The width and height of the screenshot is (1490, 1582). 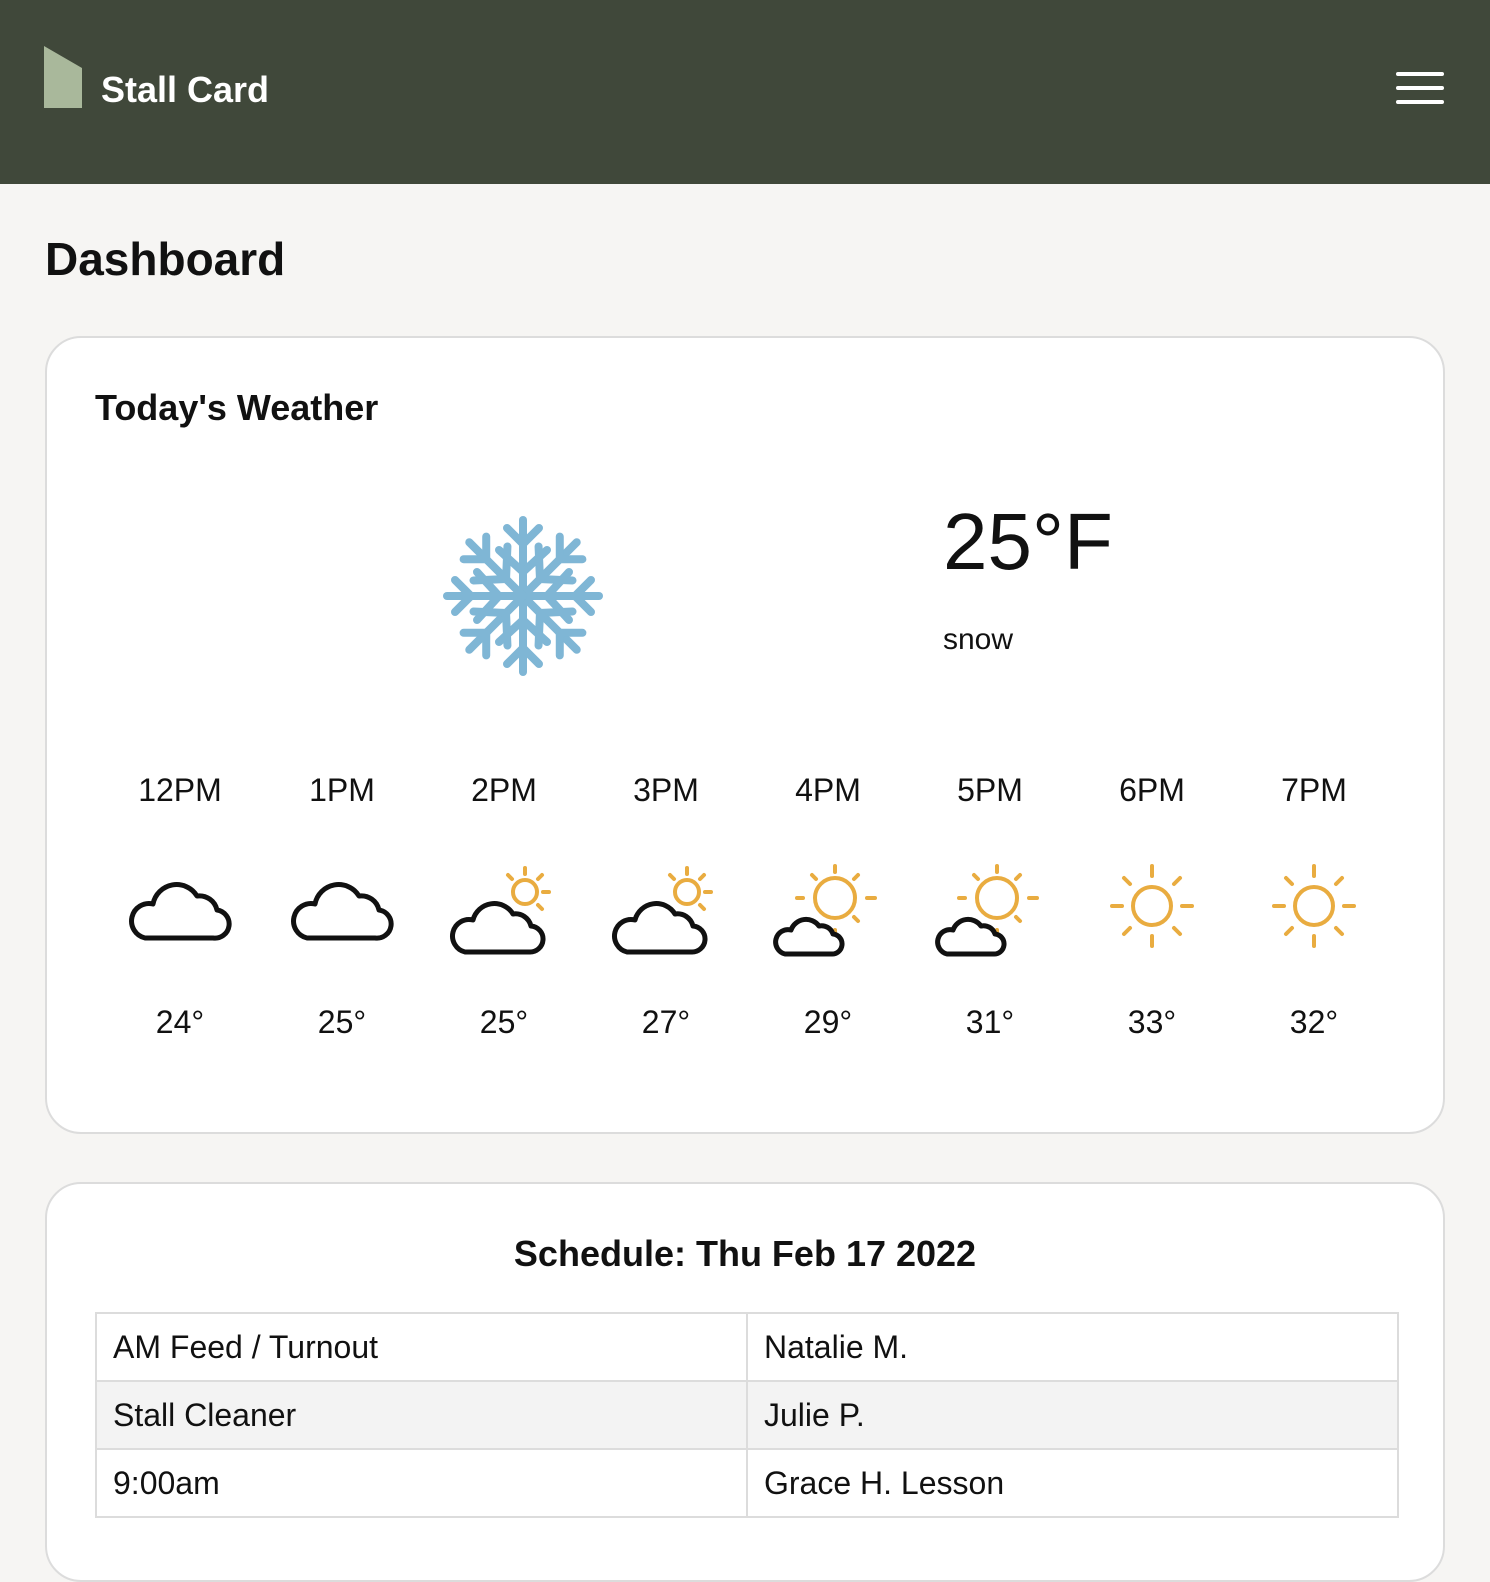 What do you see at coordinates (180, 790) in the screenshot?
I see `hour-time: 12PM` at bounding box center [180, 790].